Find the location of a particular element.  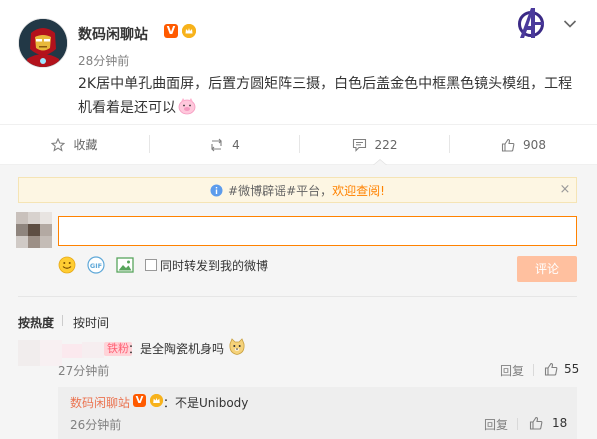

like-button: 908 is located at coordinates (523, 144).